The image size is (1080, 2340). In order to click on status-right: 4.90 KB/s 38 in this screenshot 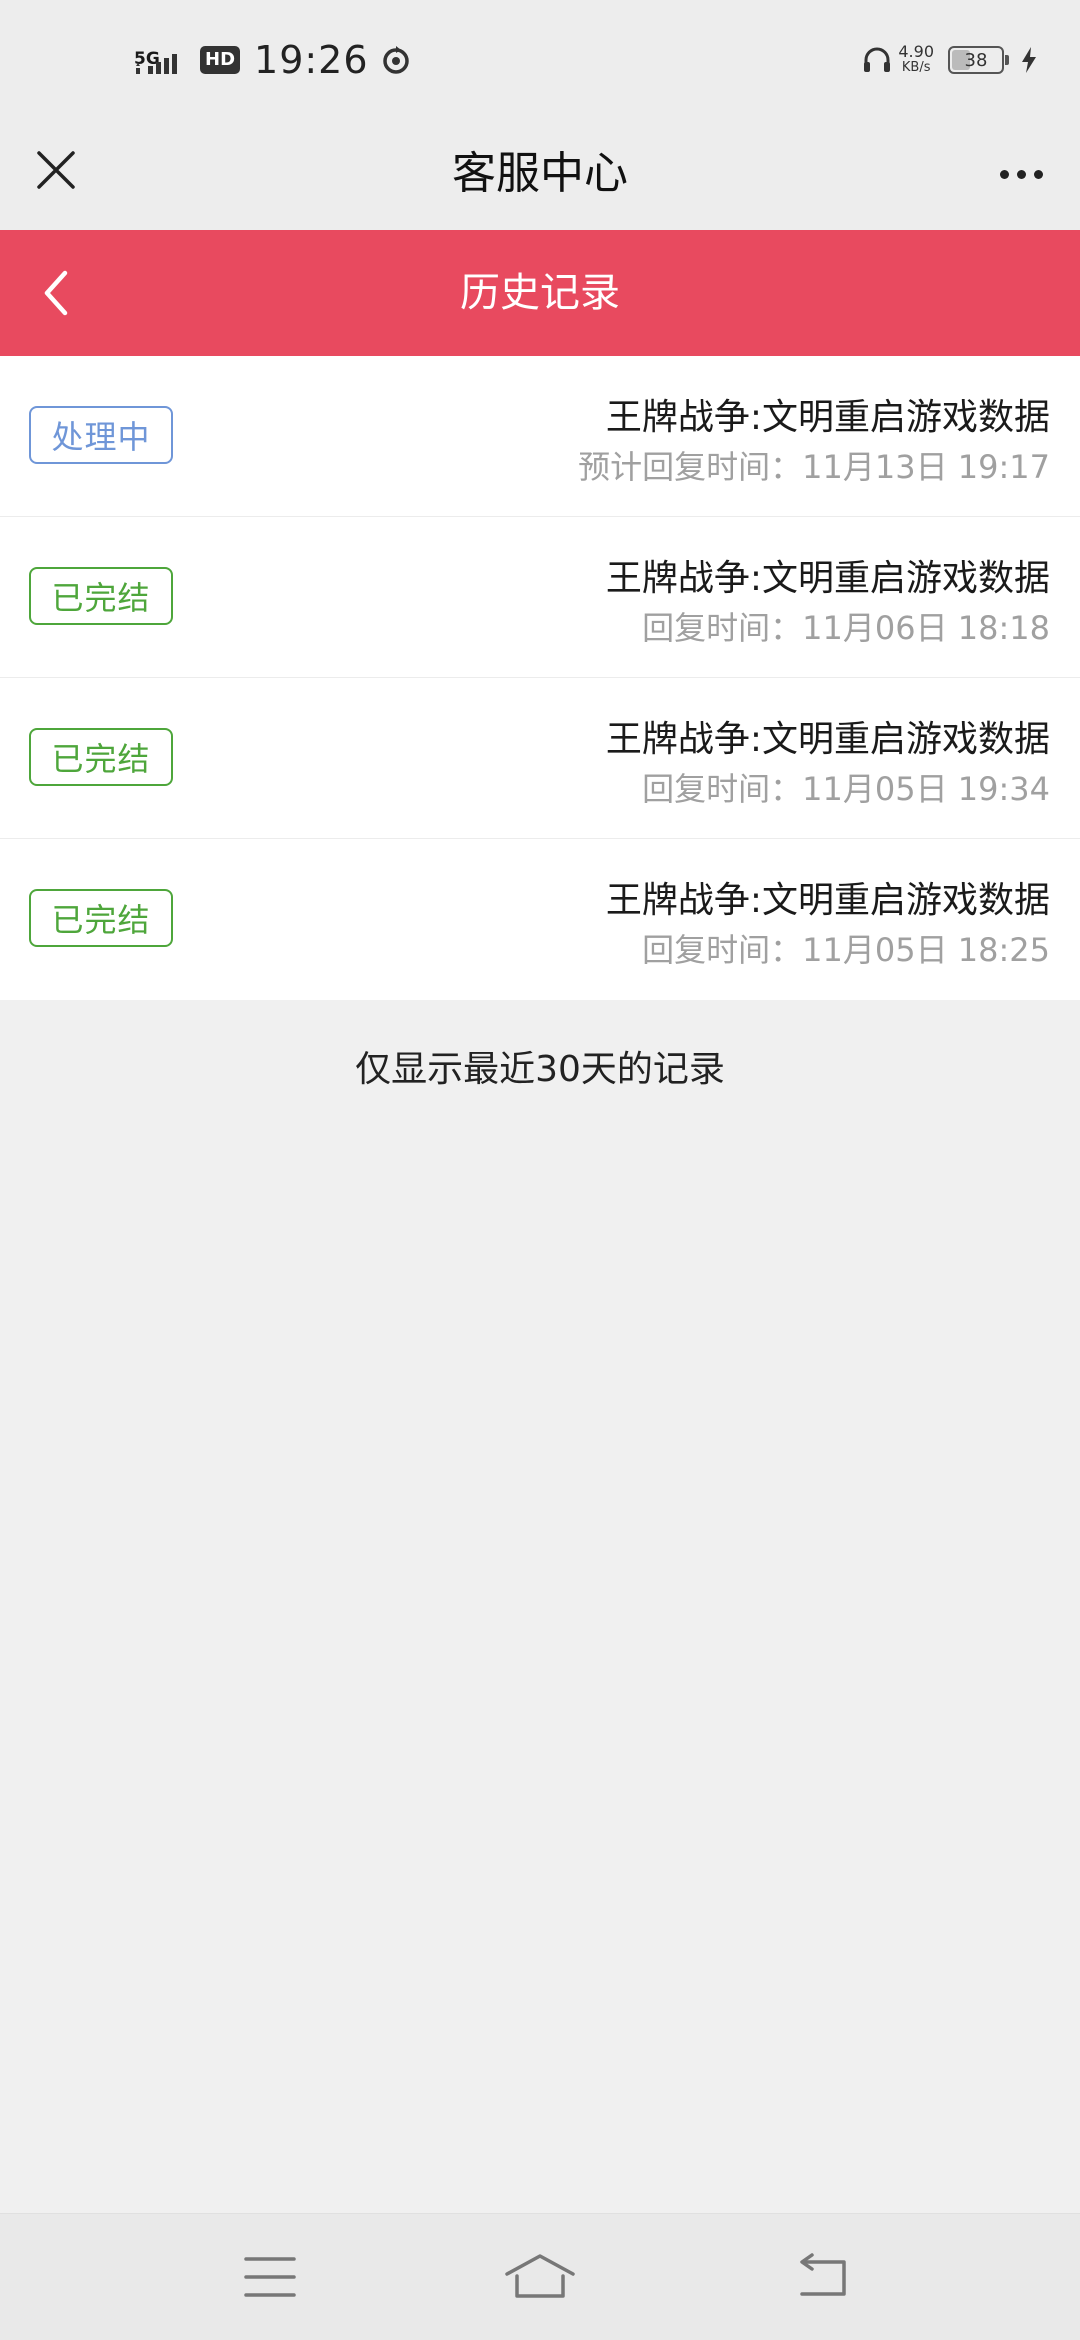, I will do `click(951, 60)`.